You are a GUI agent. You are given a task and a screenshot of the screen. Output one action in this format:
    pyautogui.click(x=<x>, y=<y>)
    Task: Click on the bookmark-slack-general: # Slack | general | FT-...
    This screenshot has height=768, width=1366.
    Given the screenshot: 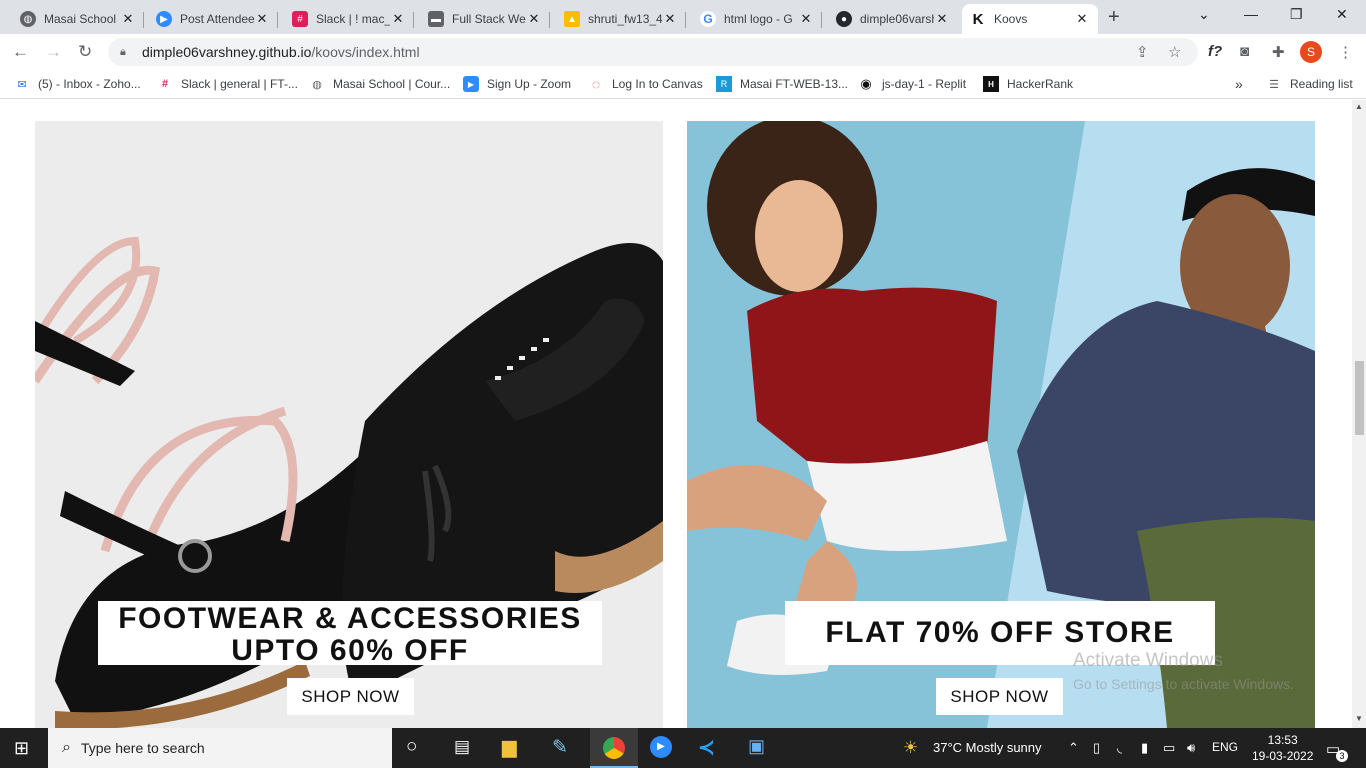 What is the action you would take?
    pyautogui.click(x=227, y=84)
    